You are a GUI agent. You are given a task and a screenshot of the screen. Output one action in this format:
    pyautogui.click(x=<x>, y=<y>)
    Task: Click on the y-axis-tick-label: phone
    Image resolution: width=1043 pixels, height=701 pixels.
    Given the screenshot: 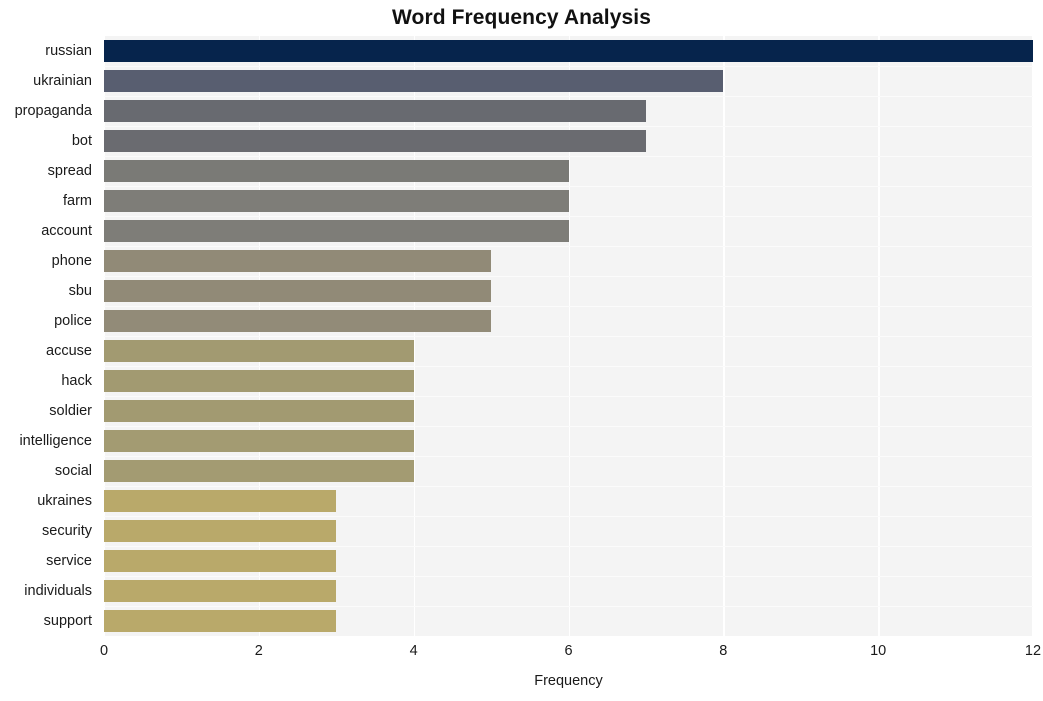 What is the action you would take?
    pyautogui.click(x=71, y=261)
    